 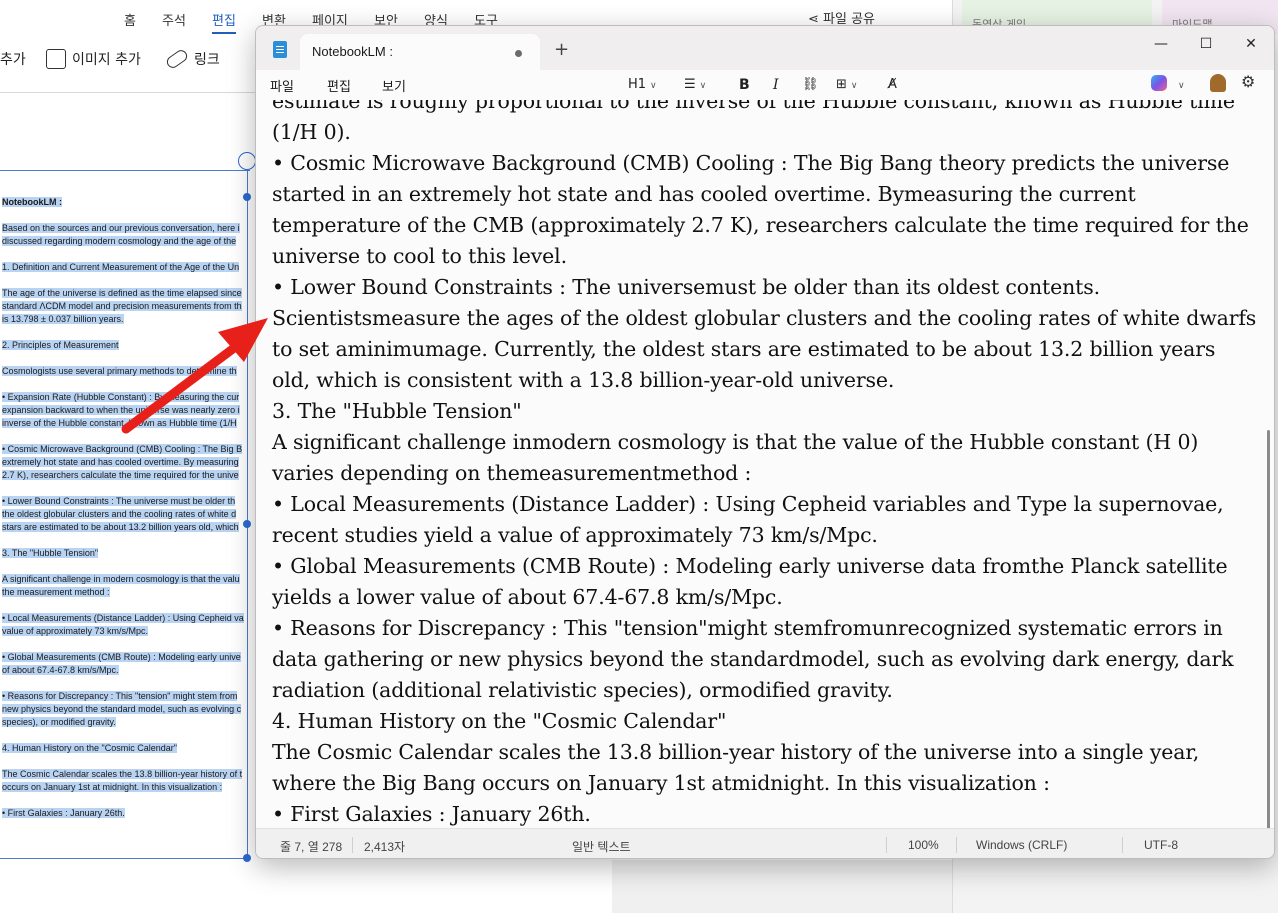 I want to click on doc-line: species), or modified gravity., so click(x=126, y=722).